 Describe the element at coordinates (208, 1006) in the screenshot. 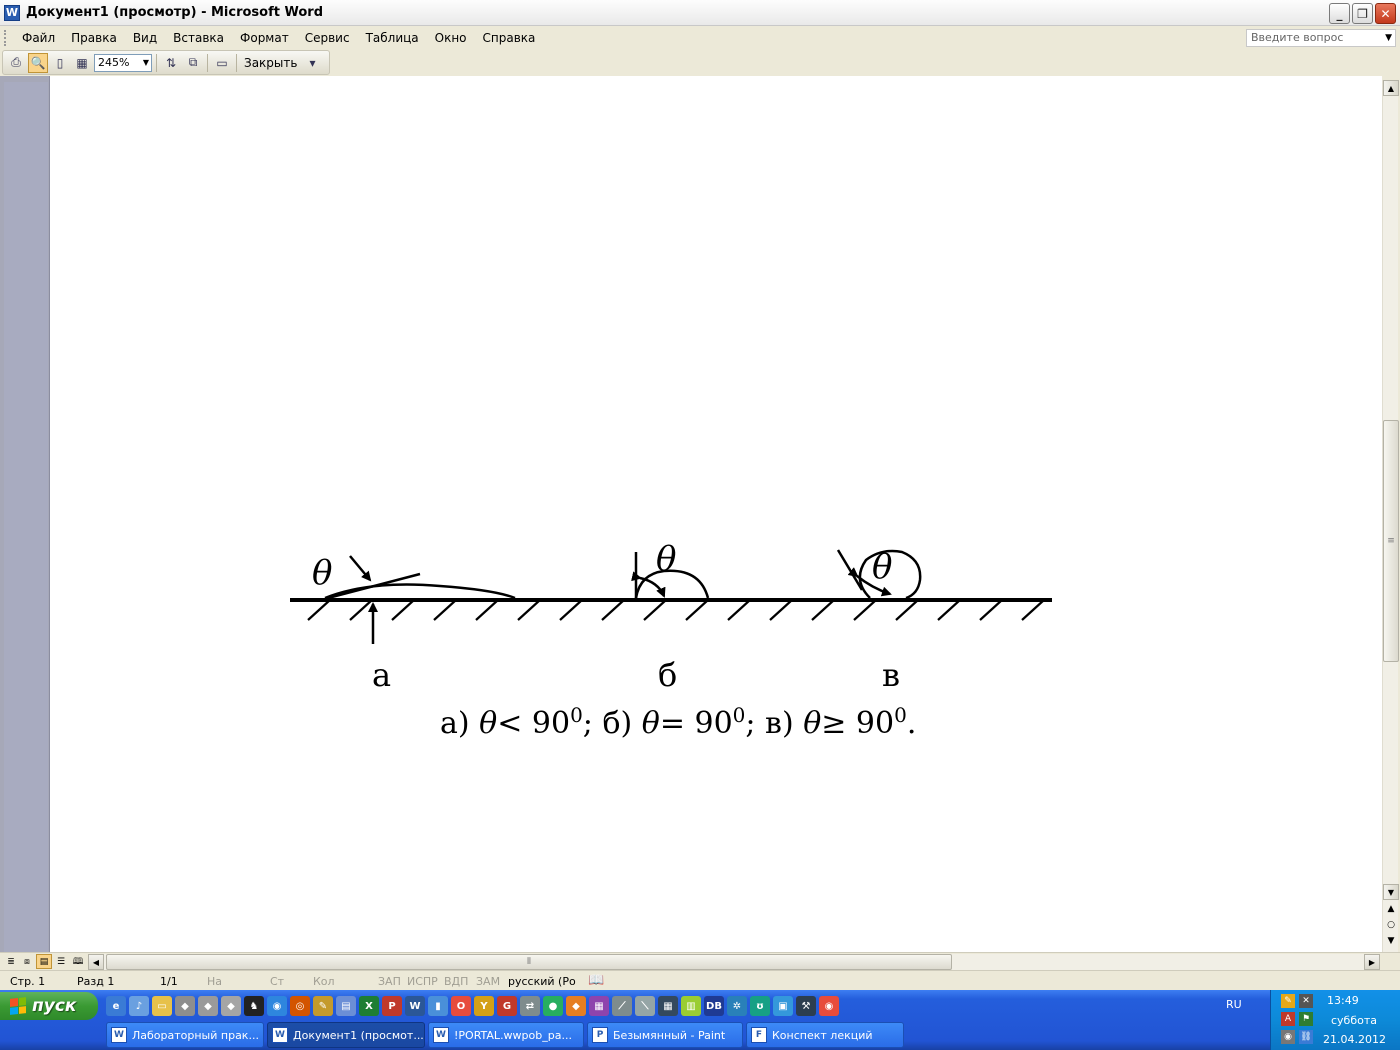

I see `drive-icon-2: ◆` at that location.